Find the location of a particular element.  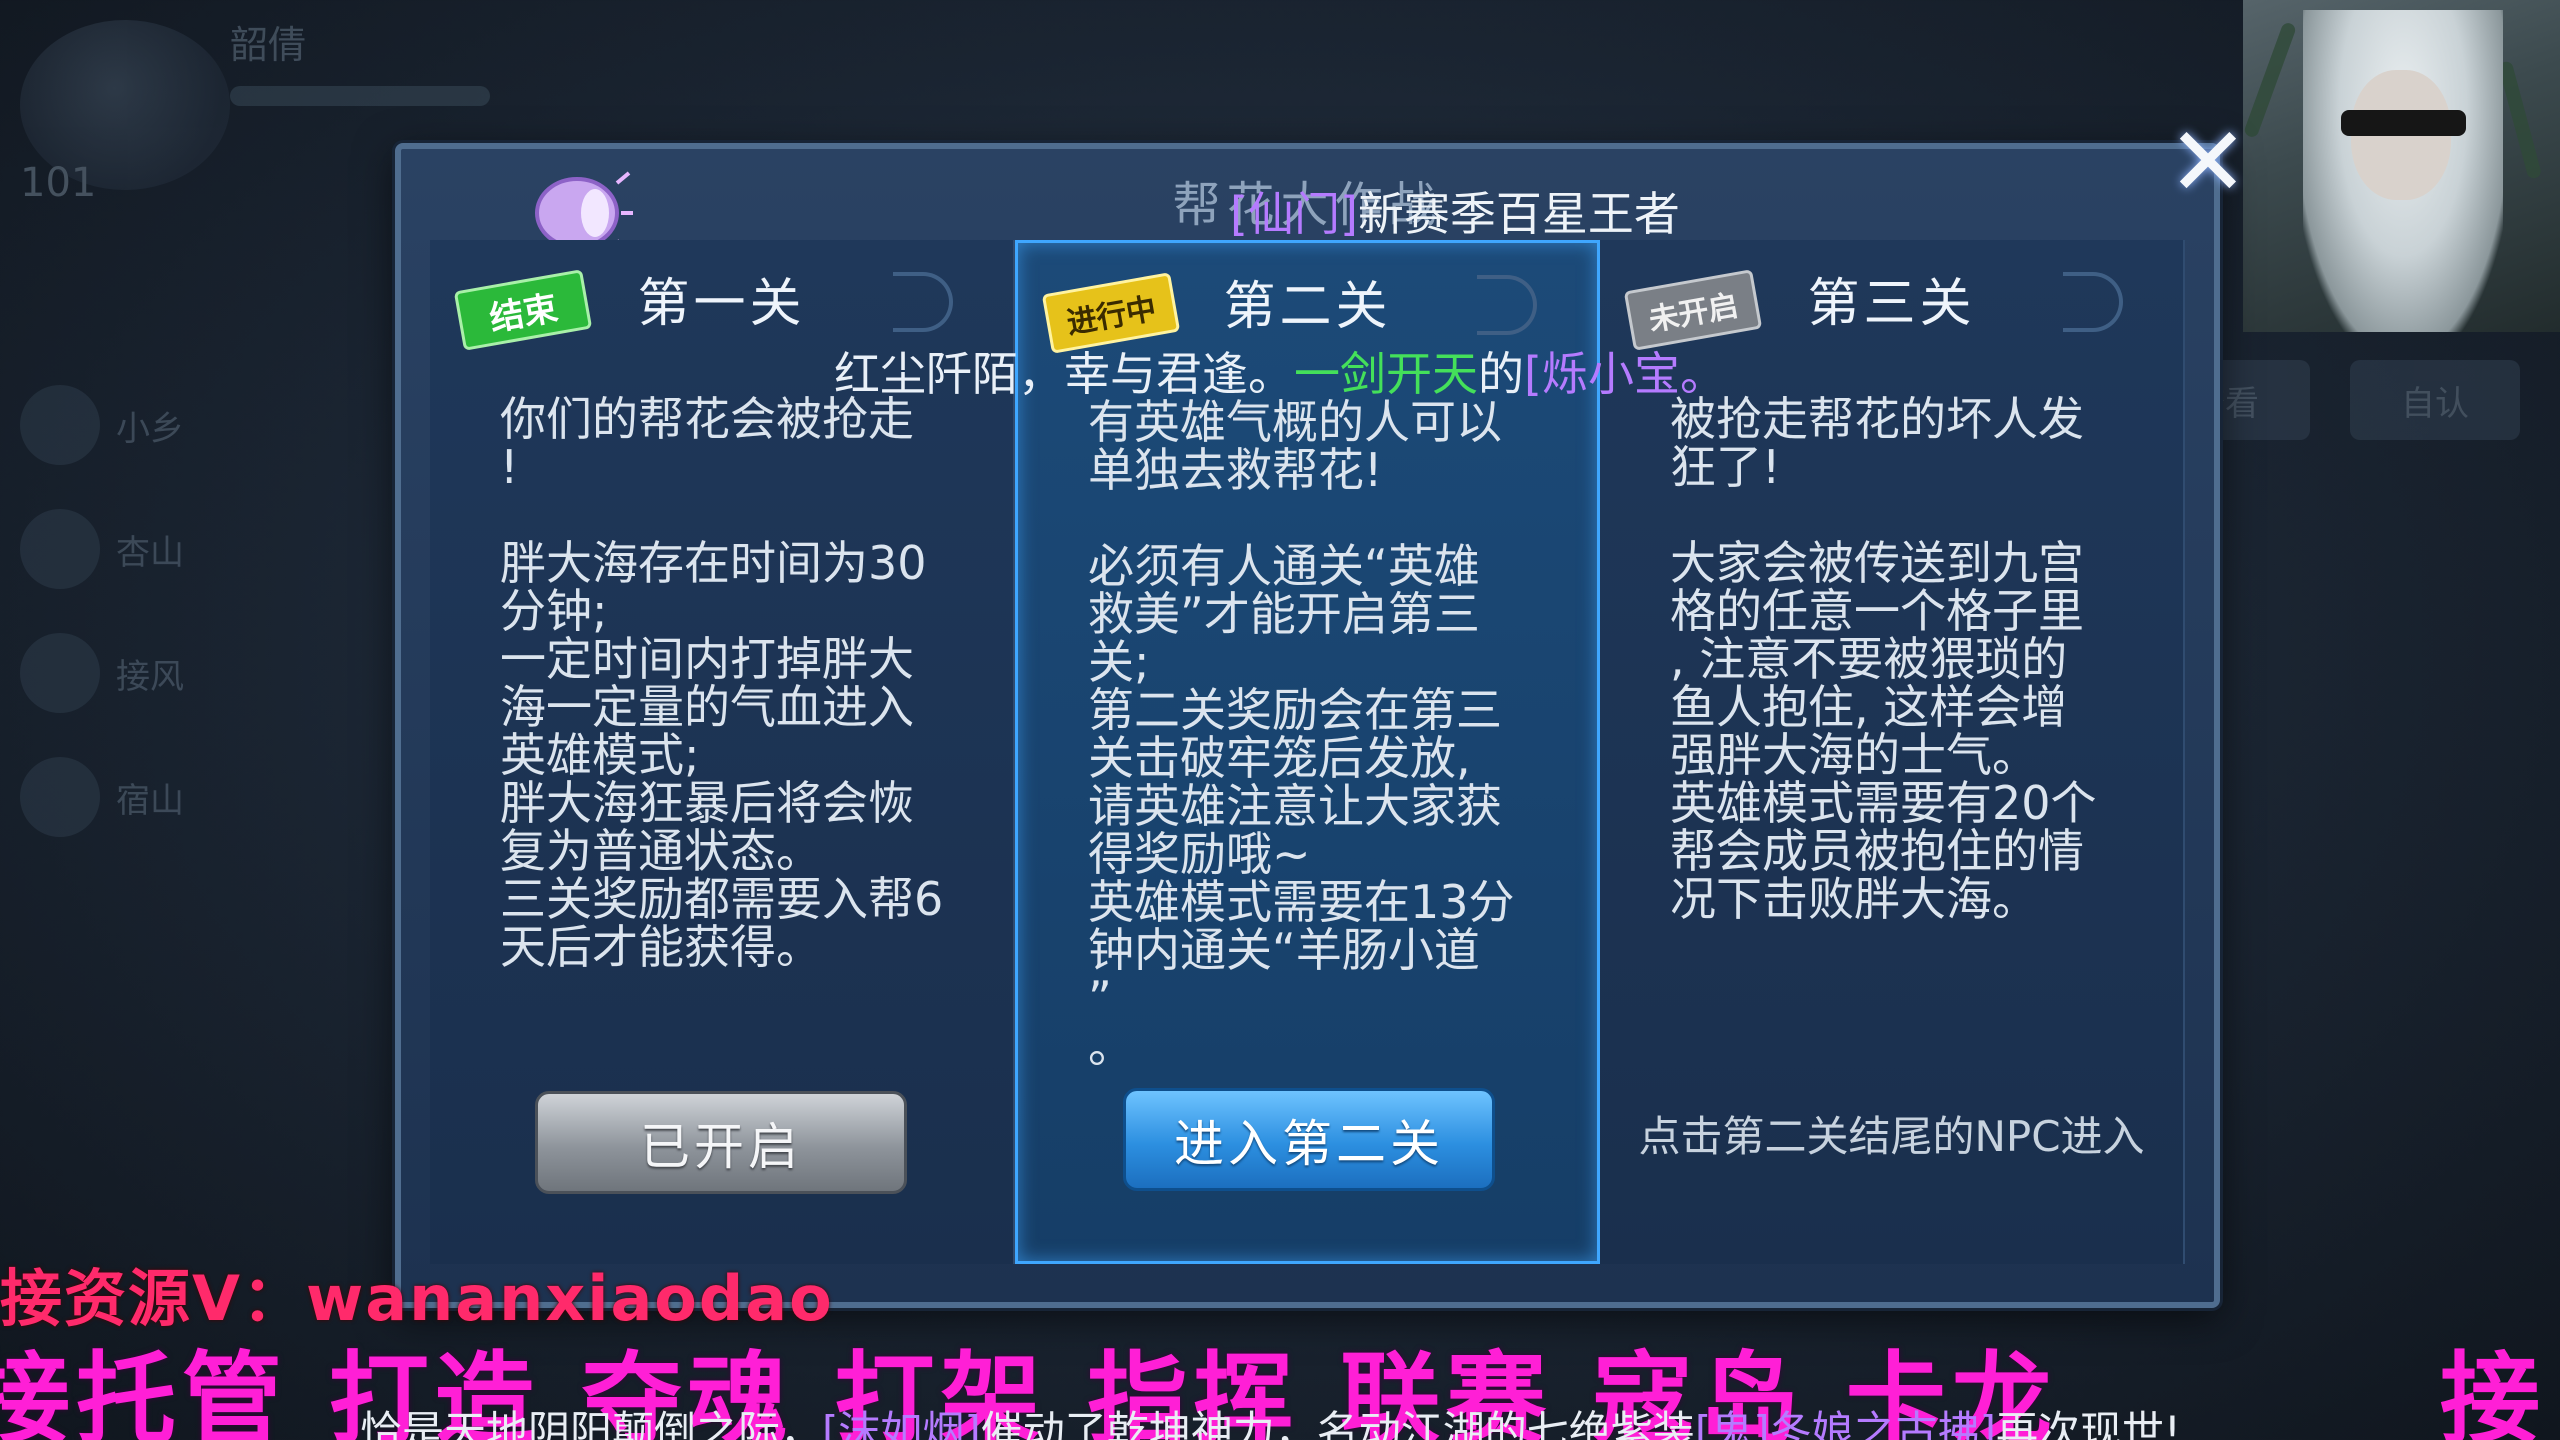

stage-hint: 点击第二关结尾的NPC进入 is located at coordinates (1891, 1136).